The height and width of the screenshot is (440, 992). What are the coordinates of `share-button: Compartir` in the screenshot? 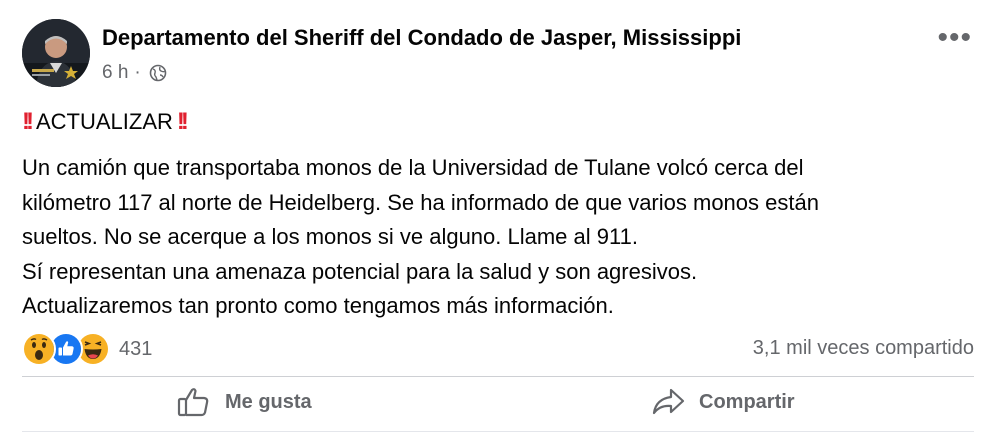 It's located at (723, 402).